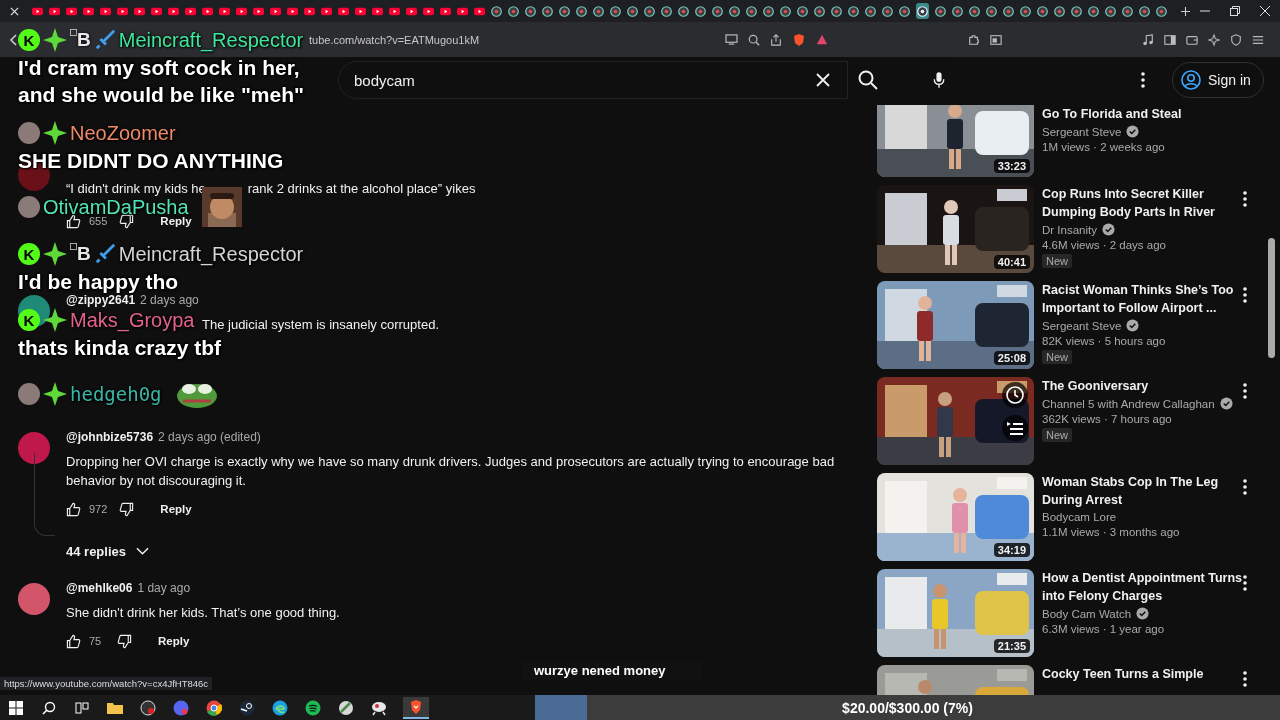 The image size is (1280, 720). What do you see at coordinates (1185, 11) in the screenshot?
I see `new-tab-icon` at bounding box center [1185, 11].